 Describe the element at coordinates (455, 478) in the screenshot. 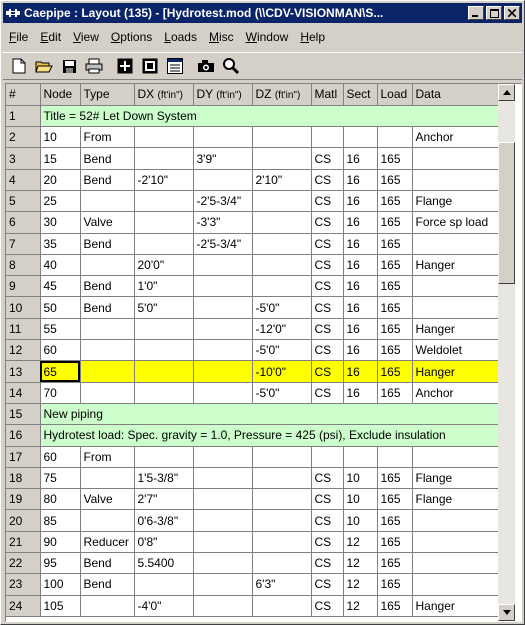

I see `cell-data: Flange` at that location.